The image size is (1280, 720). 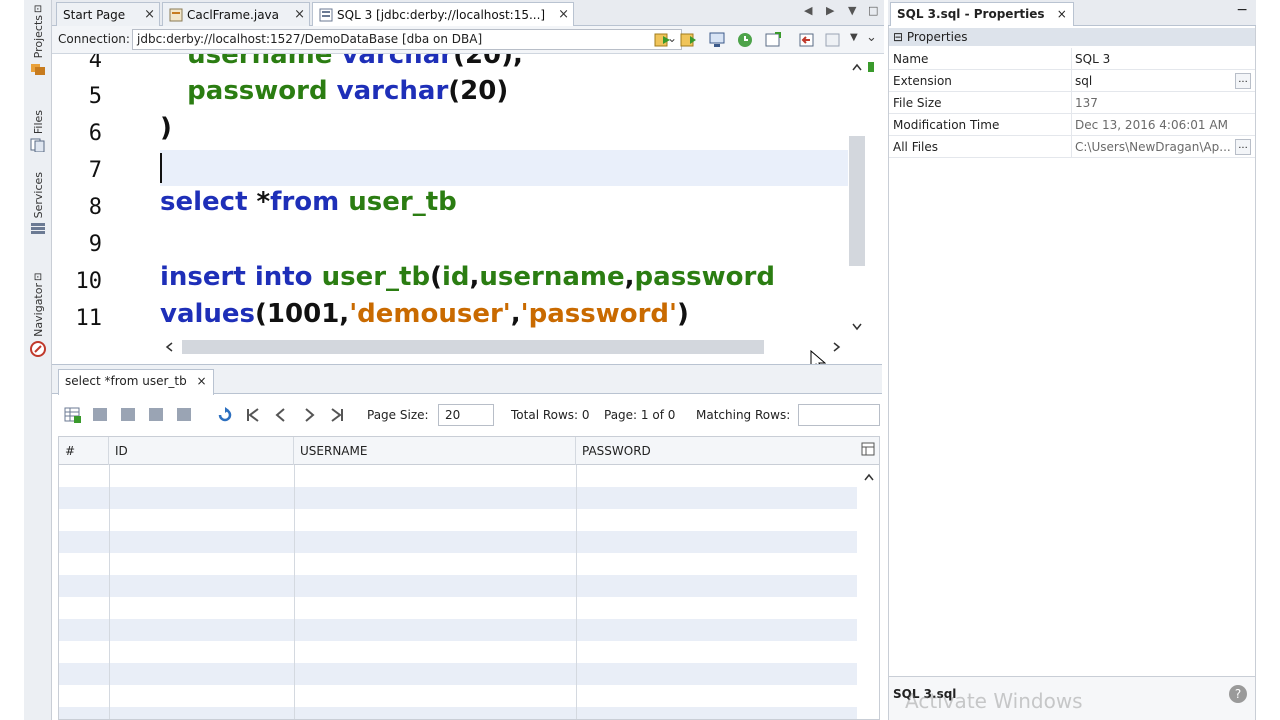 I want to click on editor-vertical-scrollbar, so click(x=857, y=197).